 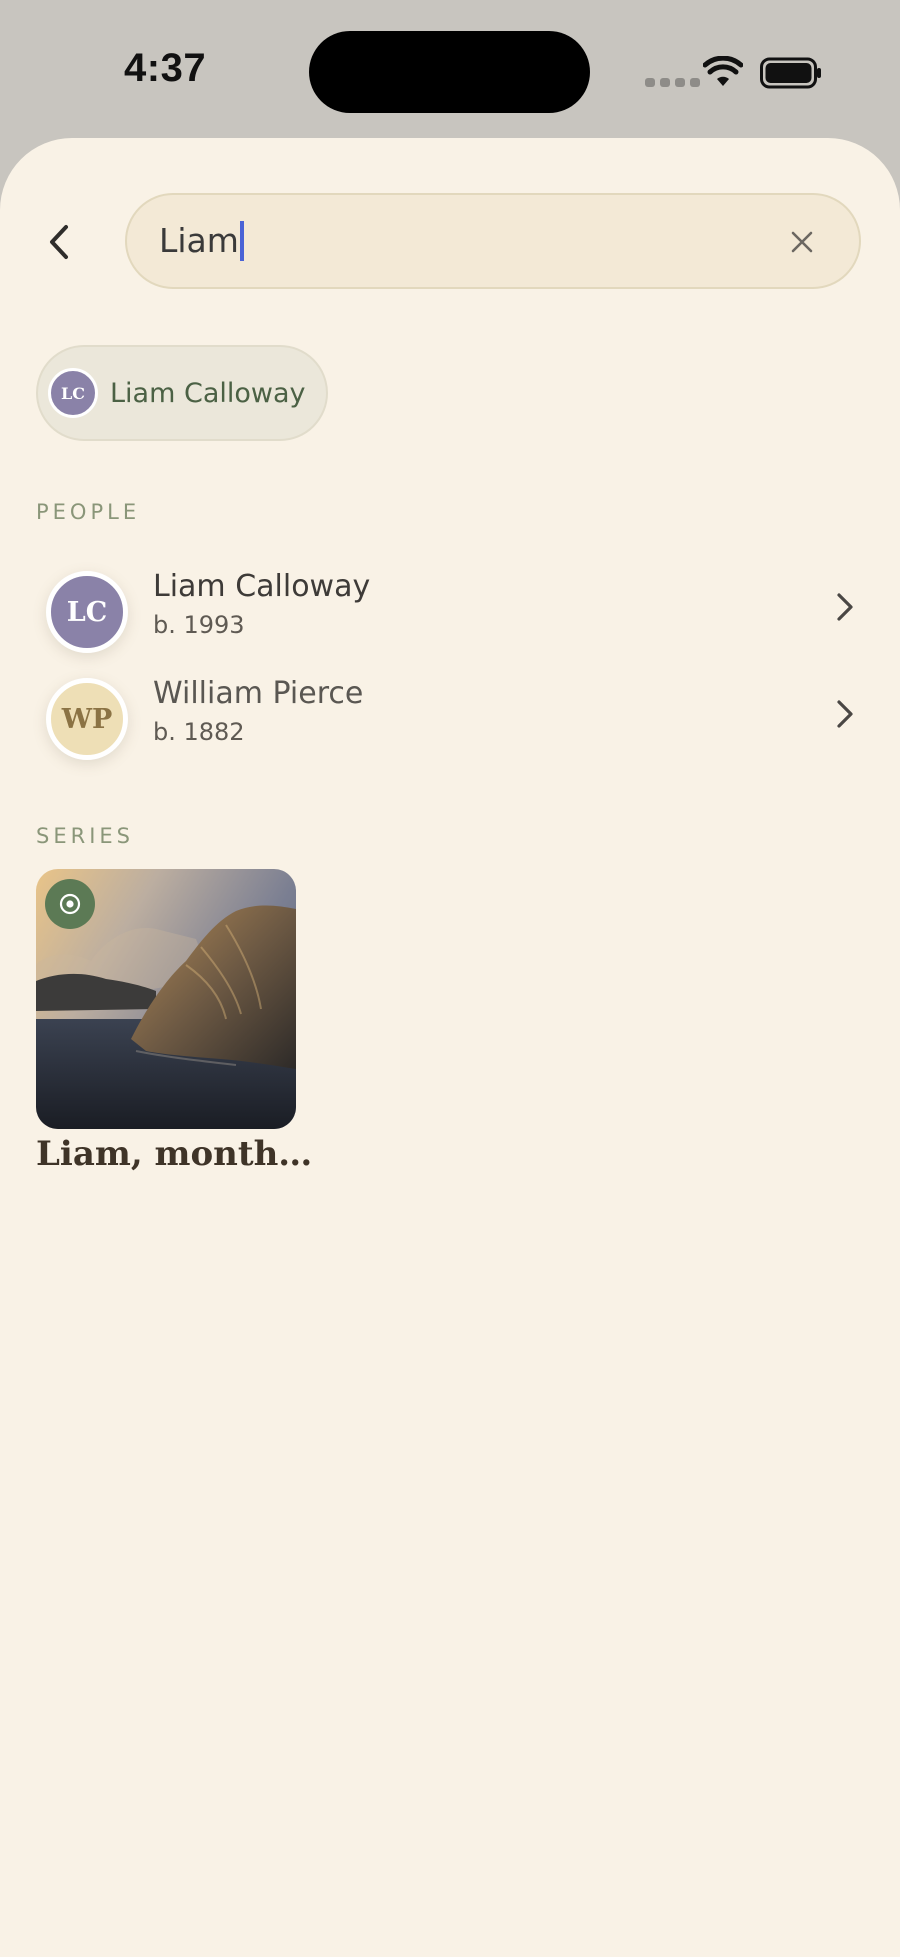 I want to click on person-birth-year: b. 1993, so click(x=199, y=625).